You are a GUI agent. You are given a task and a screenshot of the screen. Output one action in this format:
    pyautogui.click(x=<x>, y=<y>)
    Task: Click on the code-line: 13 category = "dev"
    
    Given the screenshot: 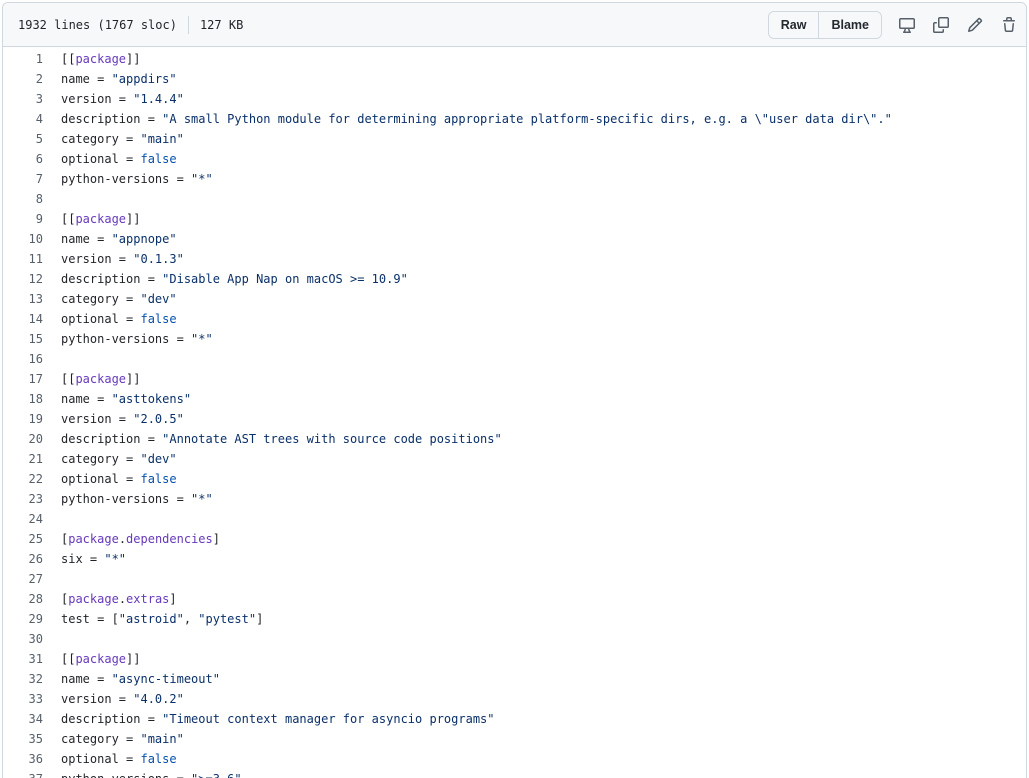 What is the action you would take?
    pyautogui.click(x=514, y=299)
    